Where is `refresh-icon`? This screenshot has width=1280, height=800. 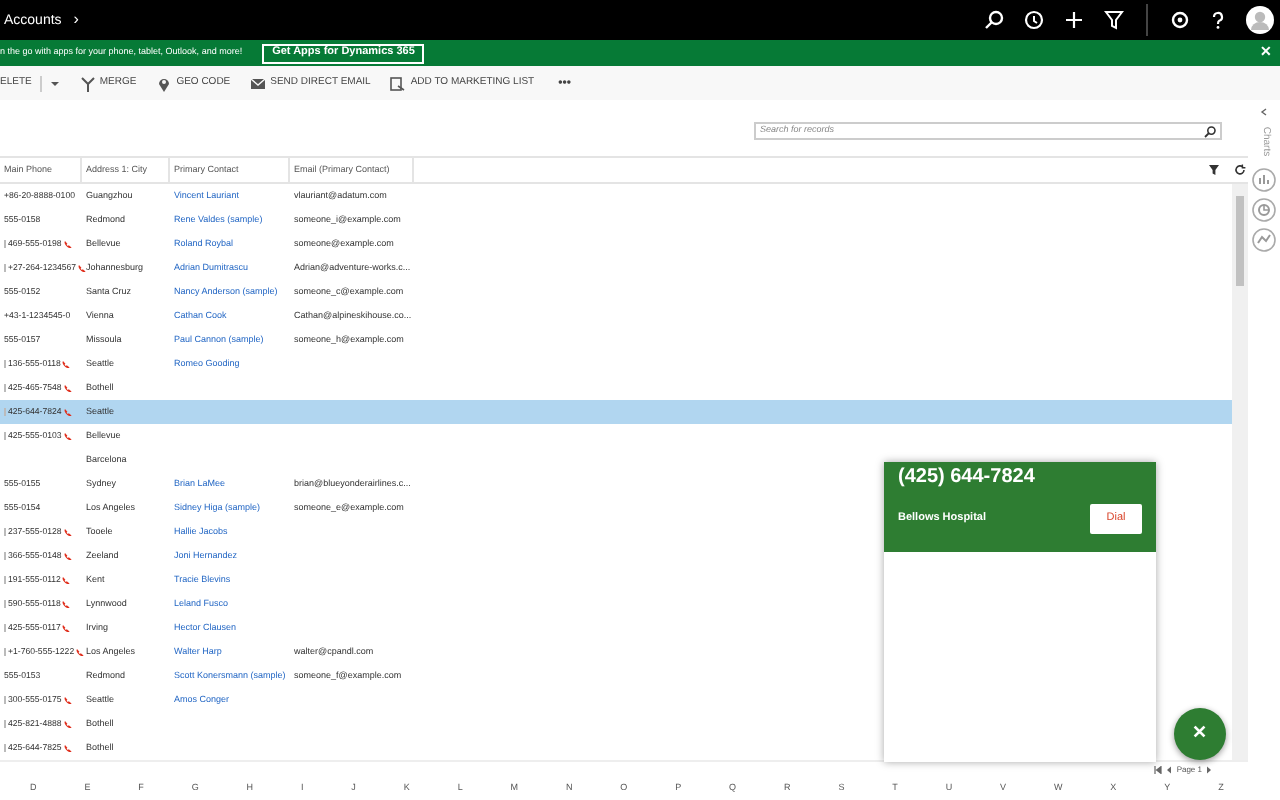
refresh-icon is located at coordinates (1240, 170).